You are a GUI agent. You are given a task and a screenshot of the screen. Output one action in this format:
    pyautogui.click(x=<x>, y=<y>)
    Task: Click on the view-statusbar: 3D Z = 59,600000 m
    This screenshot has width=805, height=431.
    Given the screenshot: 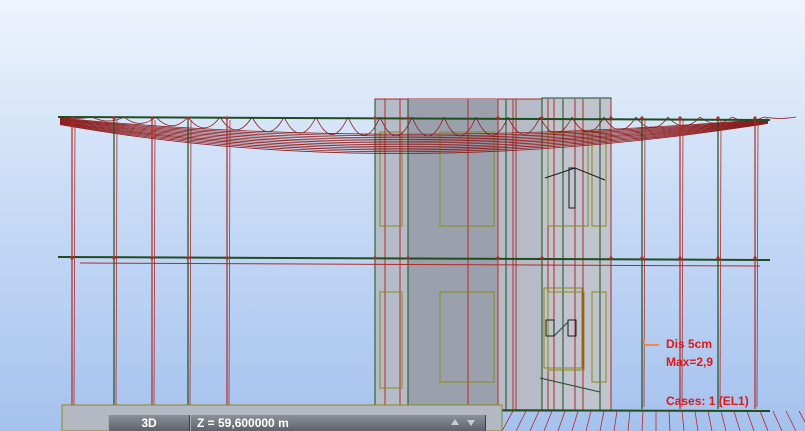 What is the action you would take?
    pyautogui.click(x=297, y=423)
    